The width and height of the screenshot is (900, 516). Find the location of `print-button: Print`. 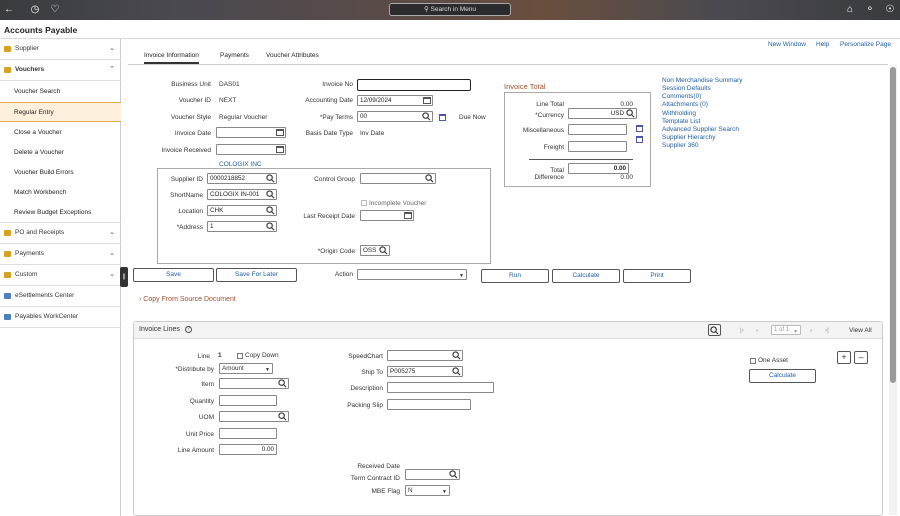

print-button: Print is located at coordinates (657, 276).